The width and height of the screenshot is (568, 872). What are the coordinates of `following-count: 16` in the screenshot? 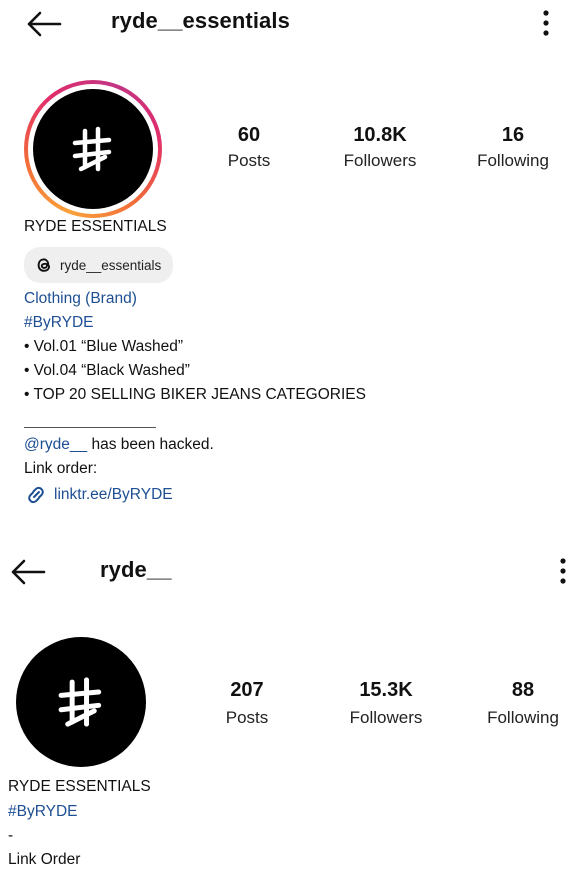 It's located at (513, 135).